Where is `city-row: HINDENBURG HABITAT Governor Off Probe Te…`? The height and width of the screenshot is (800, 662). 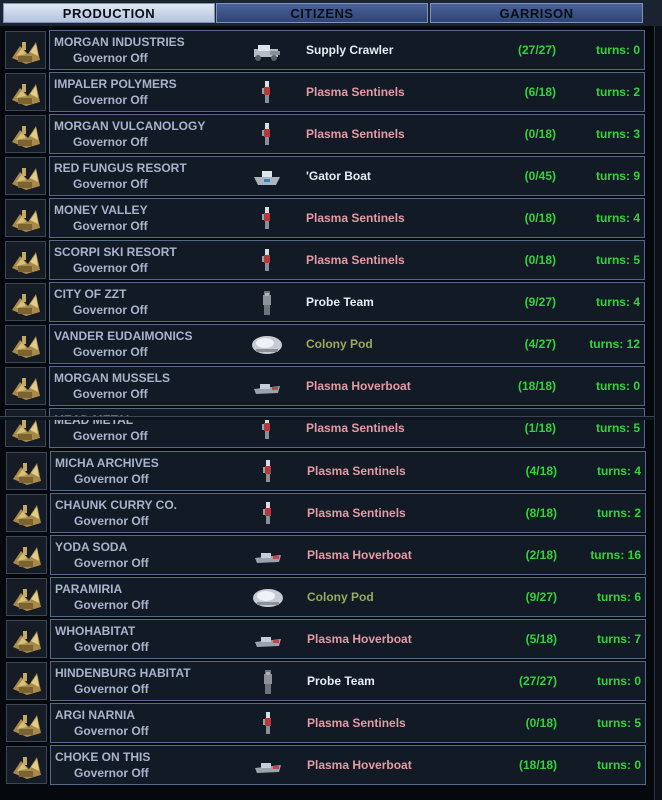 city-row: HINDENBURG HABITAT Governor Off Probe Te… is located at coordinates (325, 681).